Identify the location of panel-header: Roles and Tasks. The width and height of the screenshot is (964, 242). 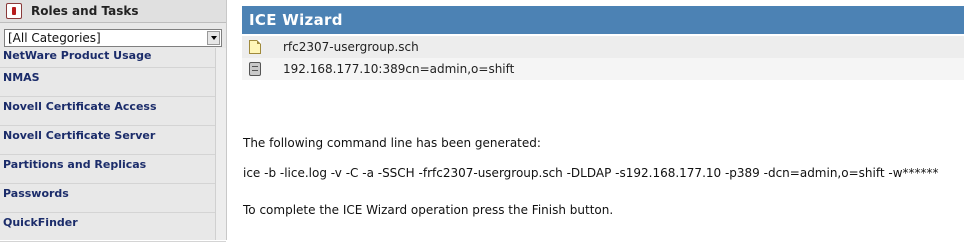
(113, 11).